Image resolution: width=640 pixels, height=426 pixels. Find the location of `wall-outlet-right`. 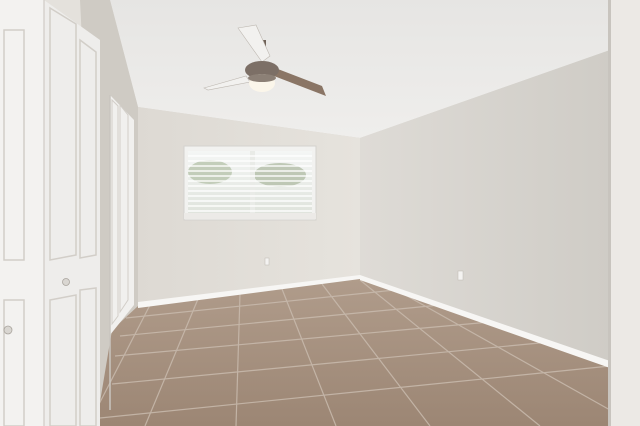

wall-outlet-right is located at coordinates (460, 275).